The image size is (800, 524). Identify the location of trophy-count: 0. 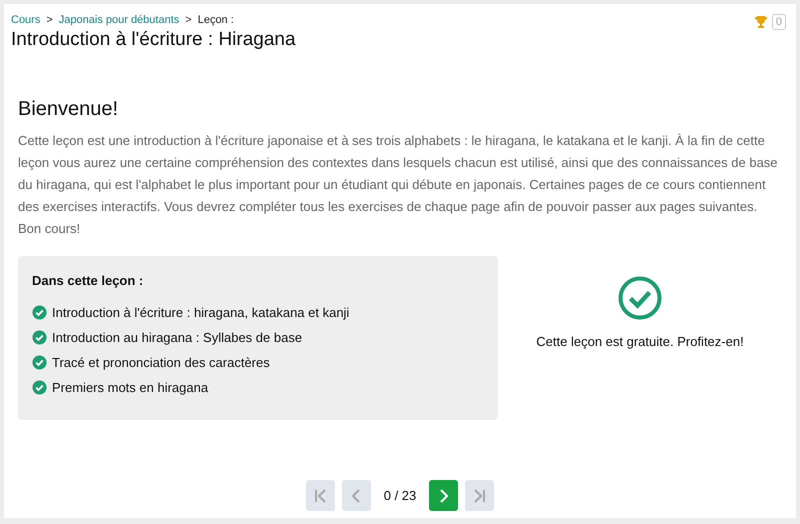
(779, 22).